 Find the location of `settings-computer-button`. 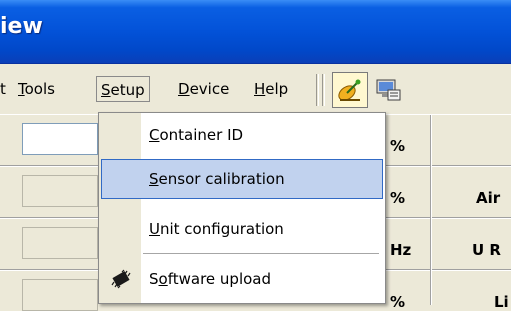

settings-computer-button is located at coordinates (388, 90).